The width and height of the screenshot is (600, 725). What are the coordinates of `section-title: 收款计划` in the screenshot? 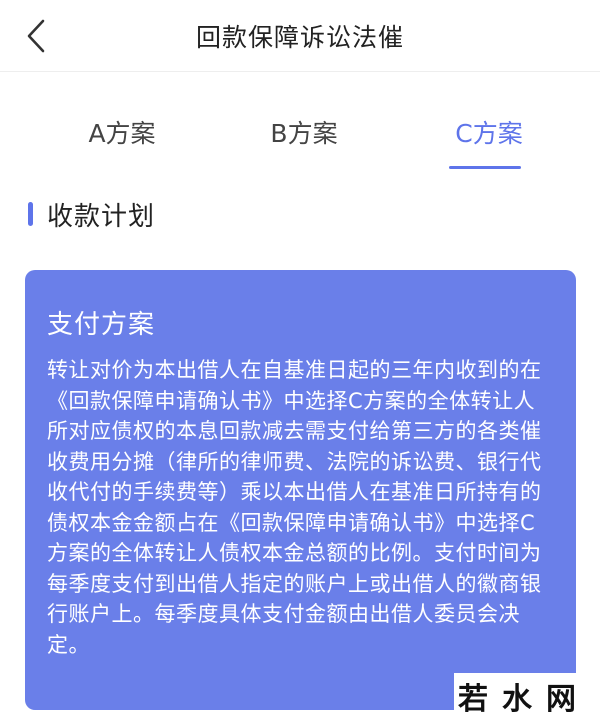 It's located at (101, 216).